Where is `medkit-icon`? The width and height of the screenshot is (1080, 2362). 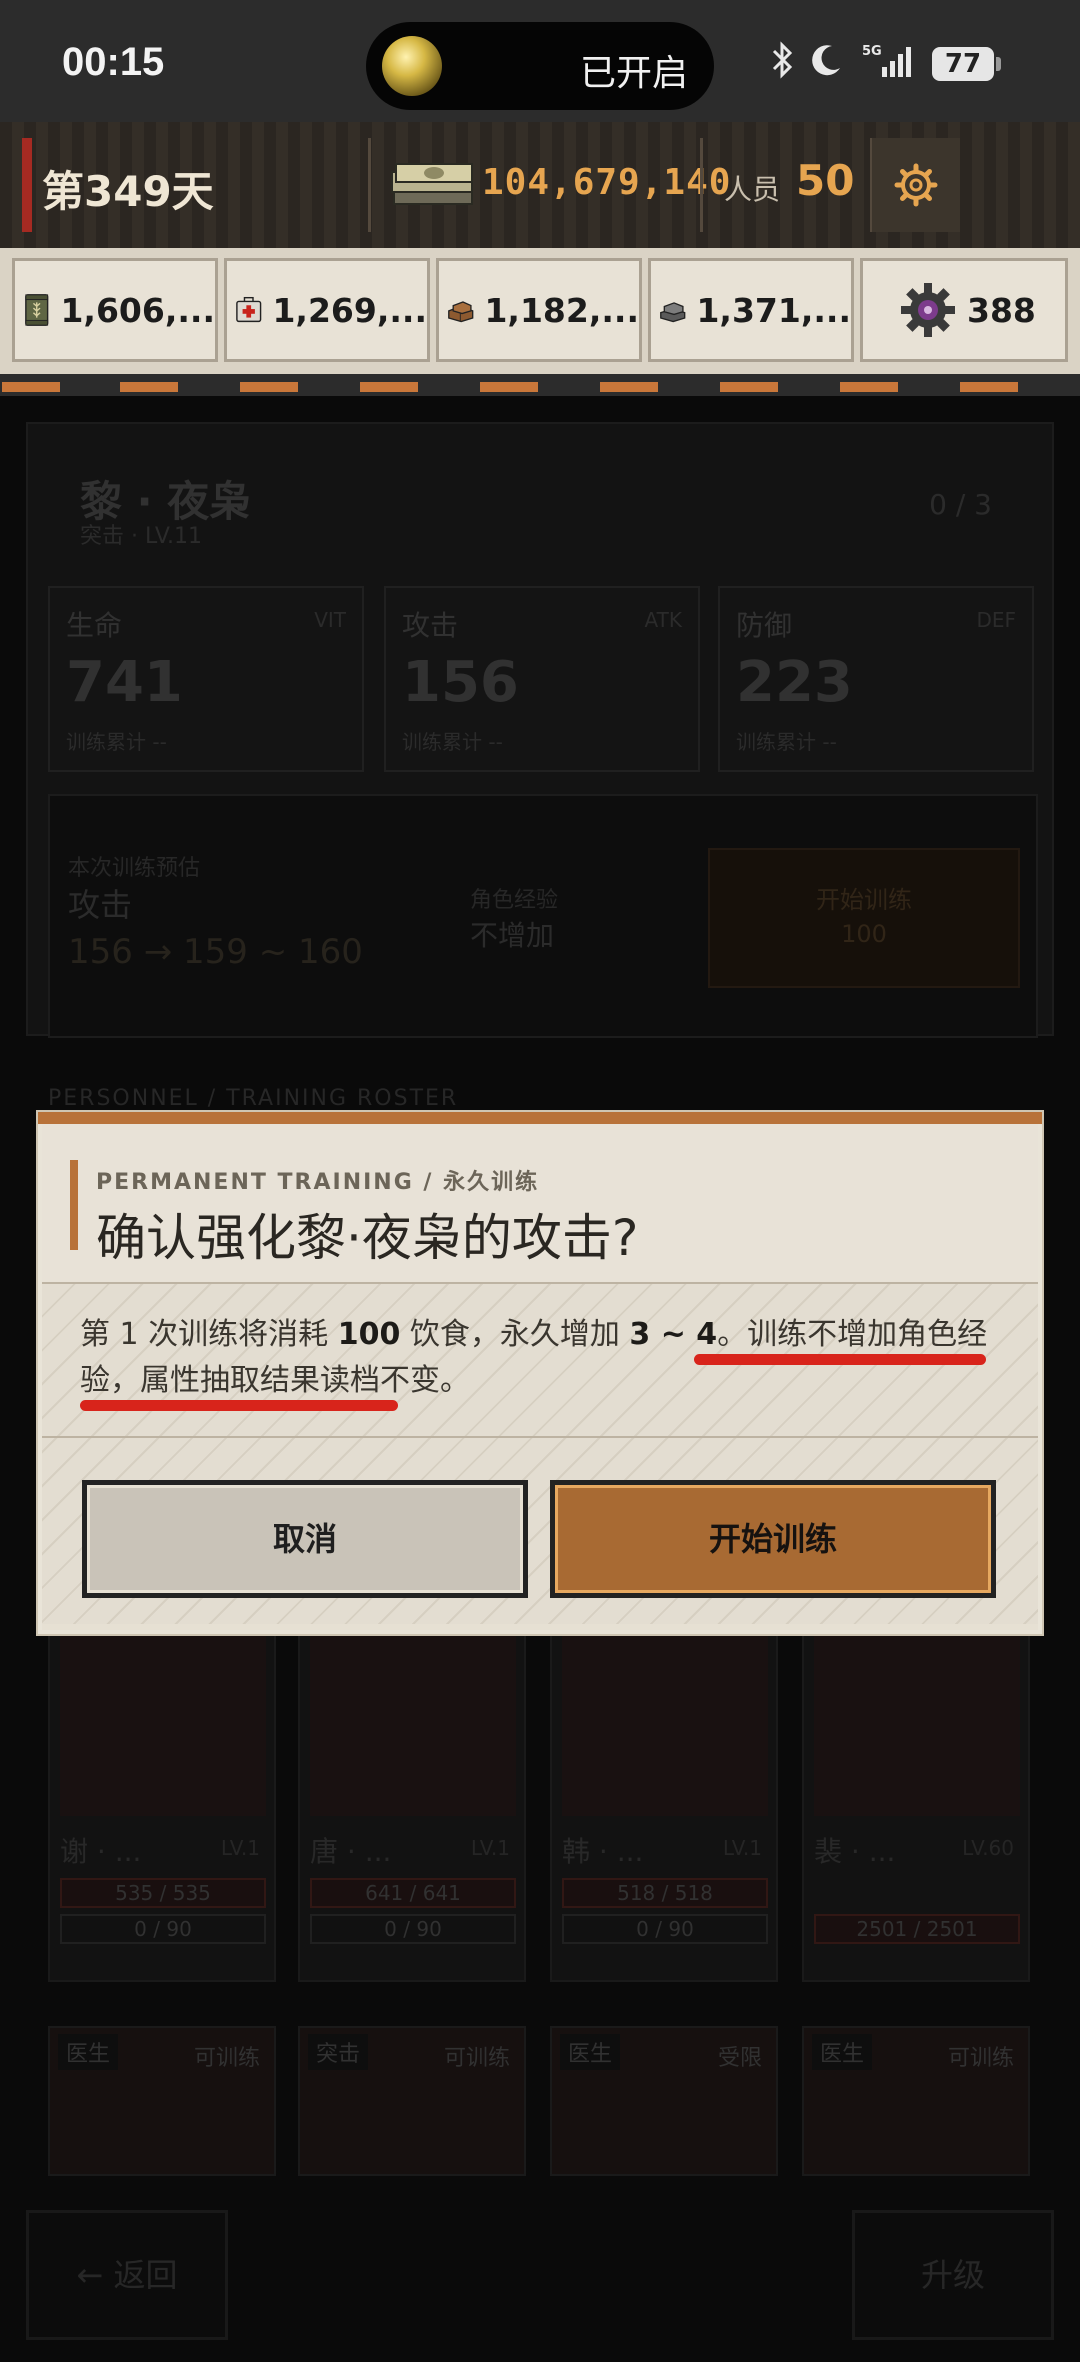
medkit-icon is located at coordinates (249, 309).